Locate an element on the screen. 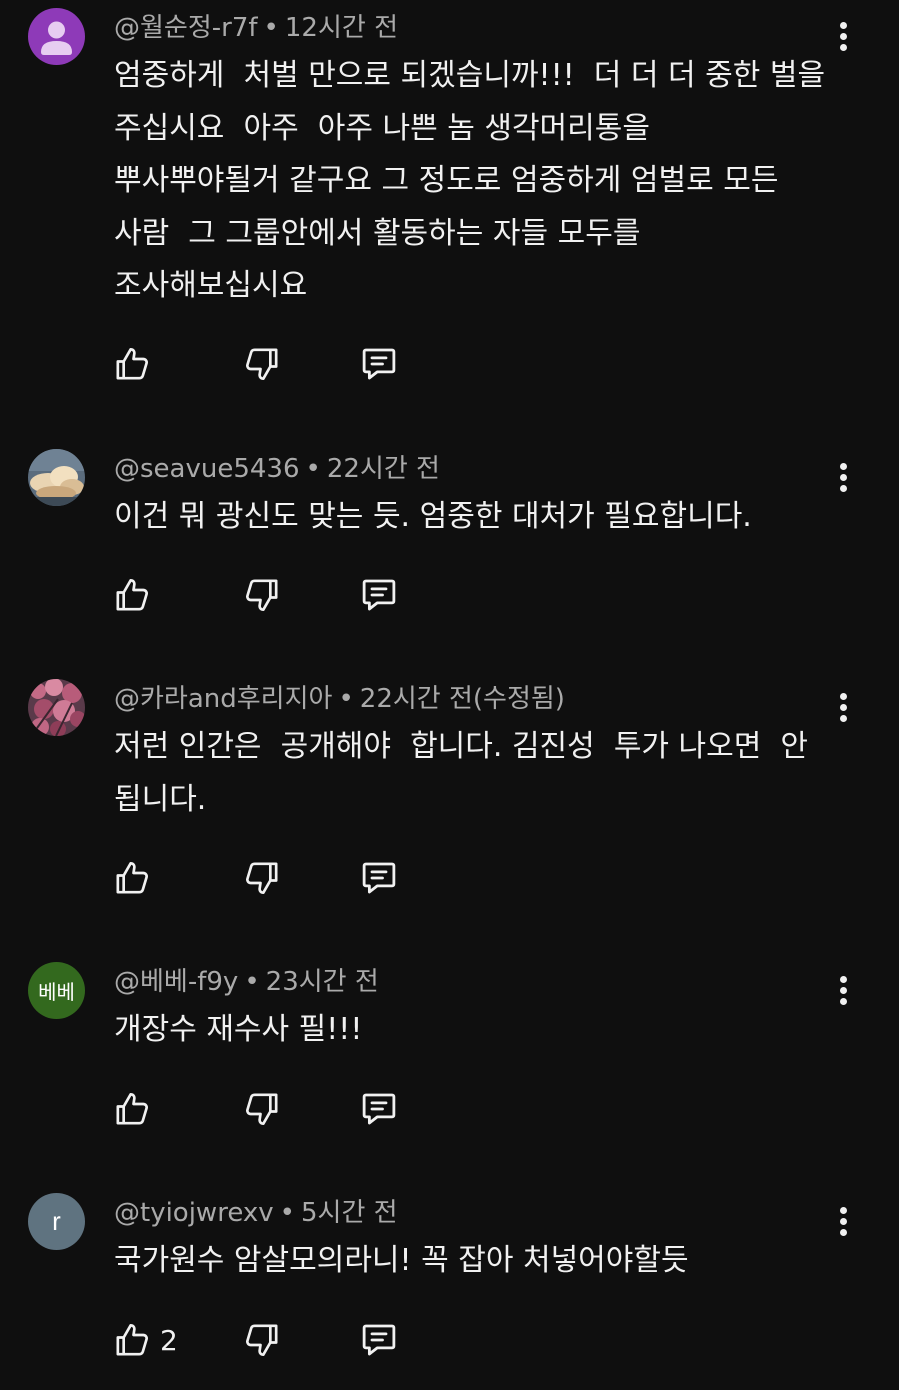 The width and height of the screenshot is (899, 1390). author-handle: @베베-f9y is located at coordinates (176, 982).